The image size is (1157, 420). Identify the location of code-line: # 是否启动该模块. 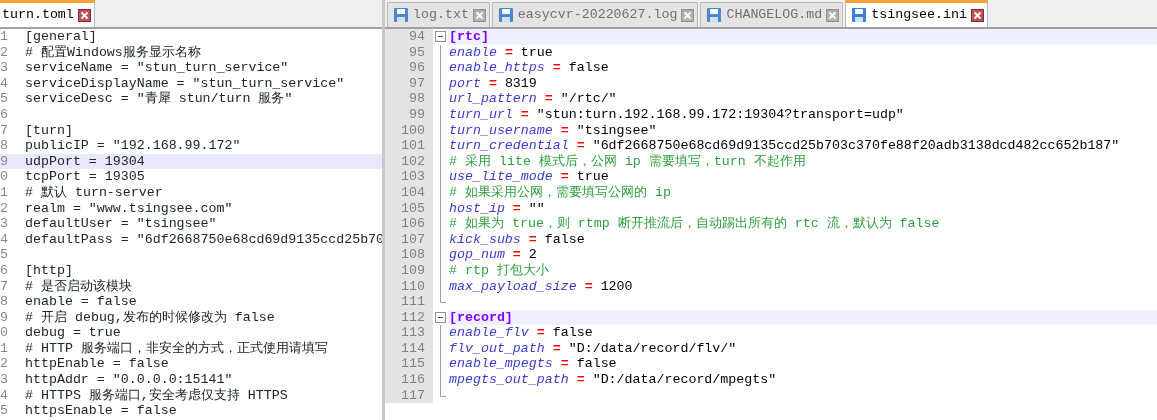
(78, 286).